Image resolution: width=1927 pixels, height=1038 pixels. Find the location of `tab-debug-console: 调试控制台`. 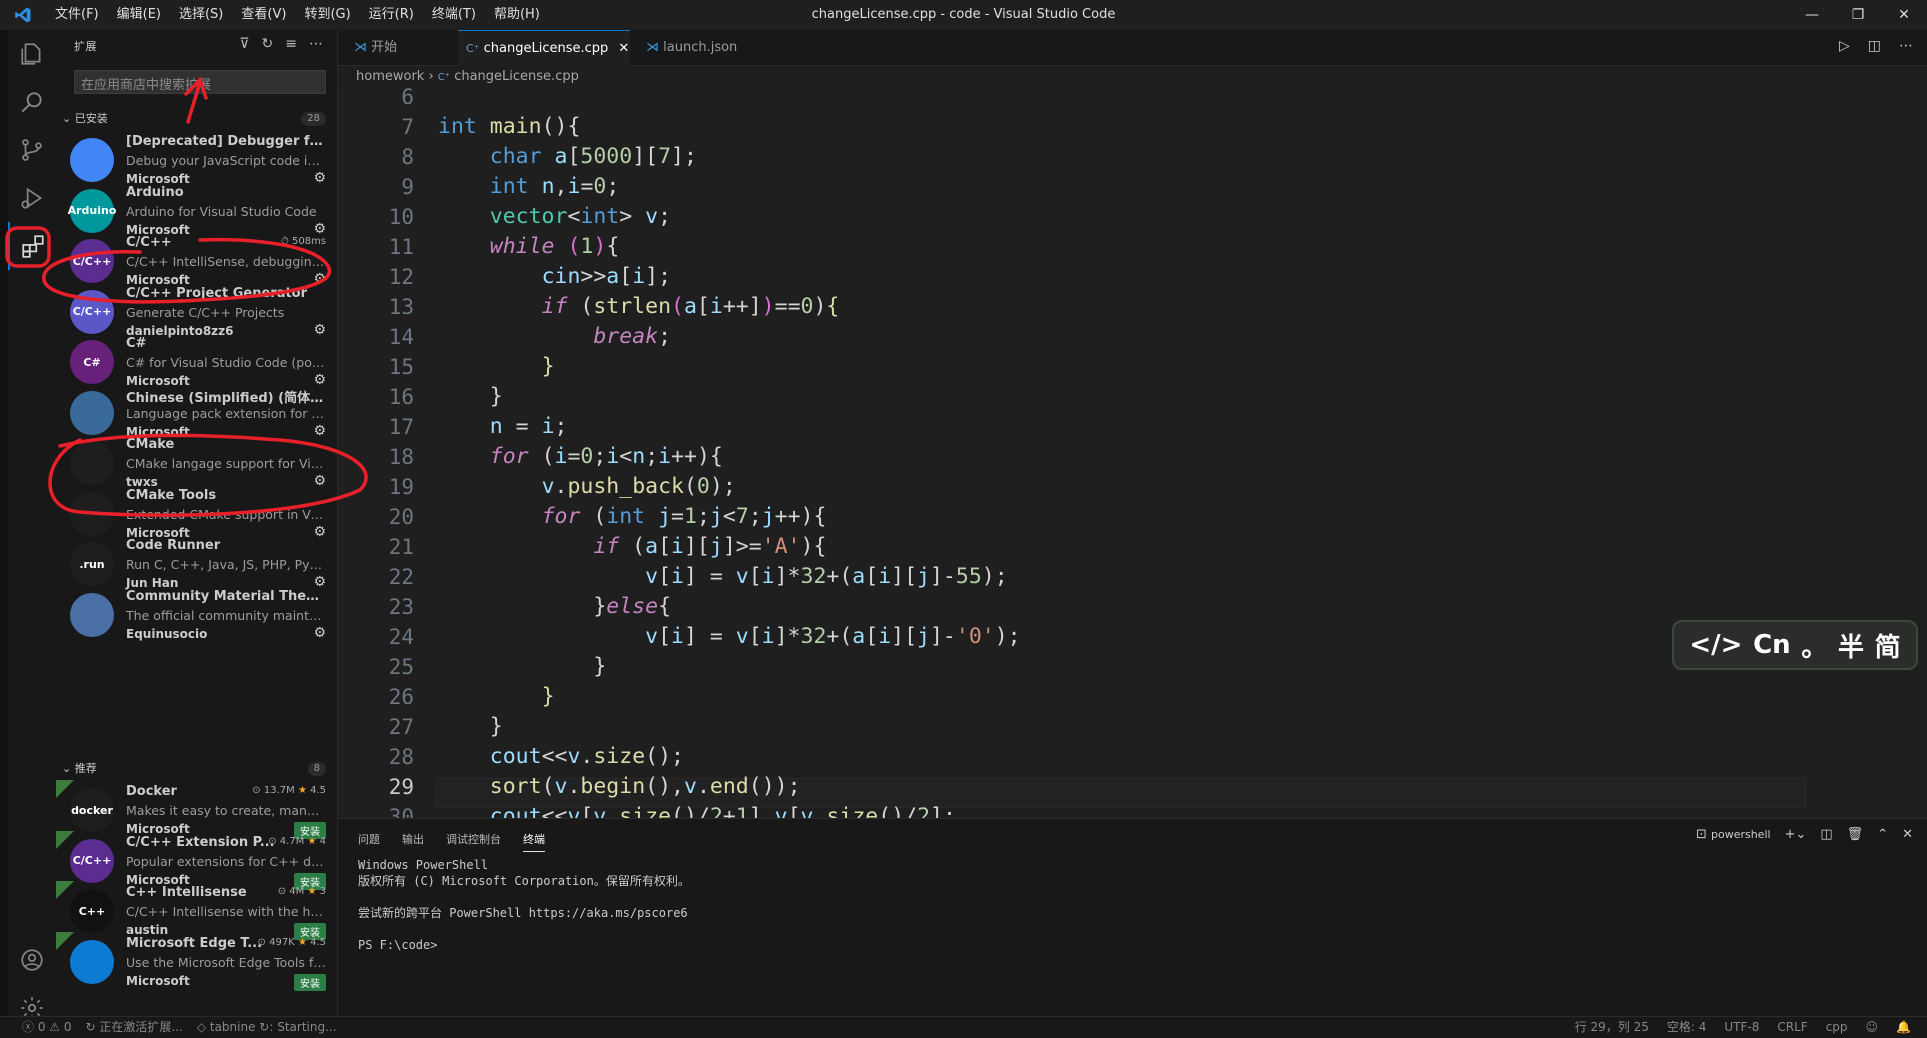

tab-debug-console: 调试控制台 is located at coordinates (473, 841).